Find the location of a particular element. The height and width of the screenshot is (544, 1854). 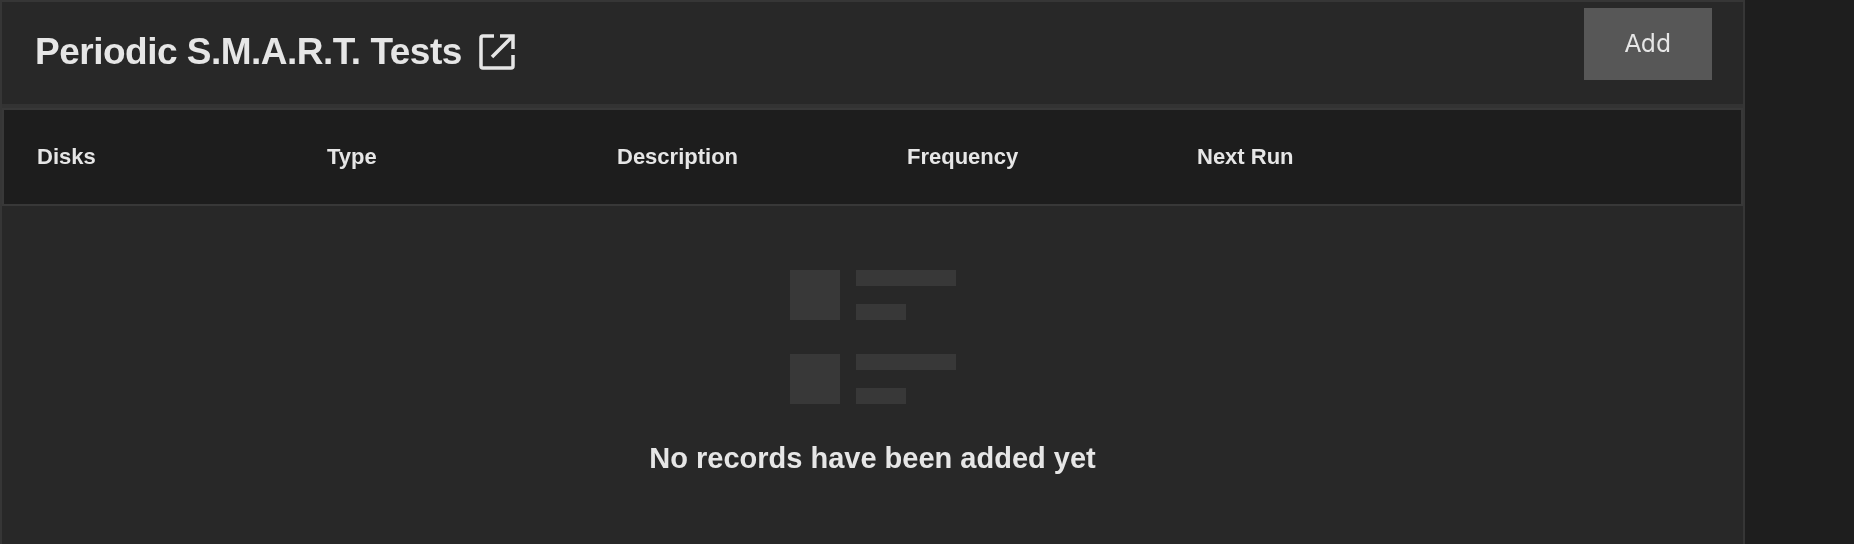

external-link-icon is located at coordinates (496, 52).